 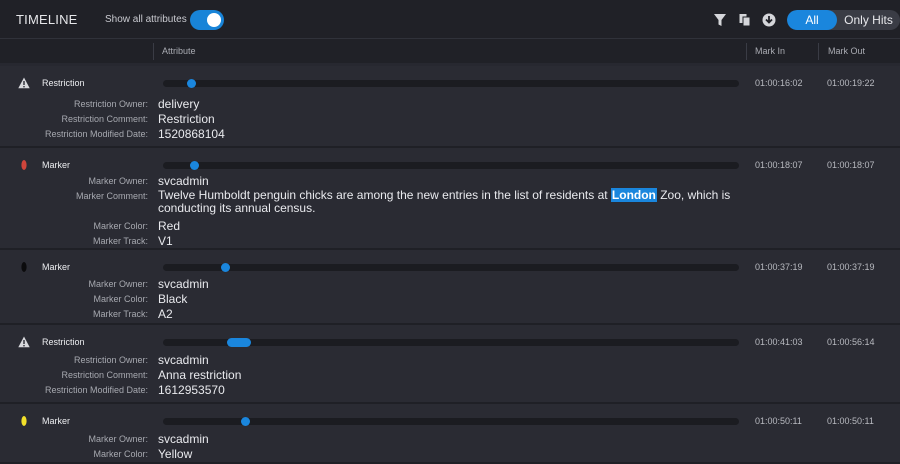 What do you see at coordinates (450, 119) in the screenshot?
I see `attribute-row: Restriction Comment: Restriction` at bounding box center [450, 119].